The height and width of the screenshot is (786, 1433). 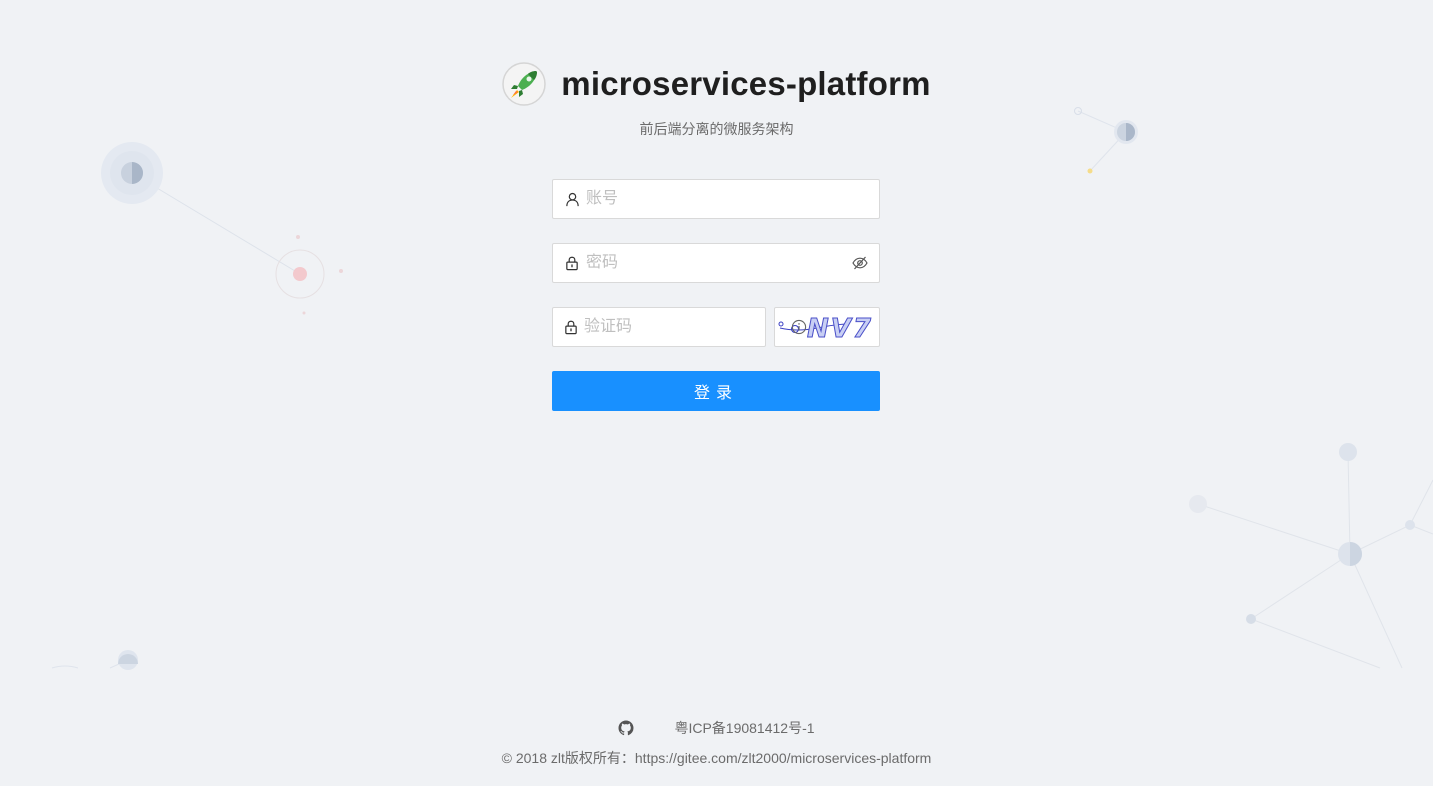 I want to click on username-field, so click(x=716, y=199).